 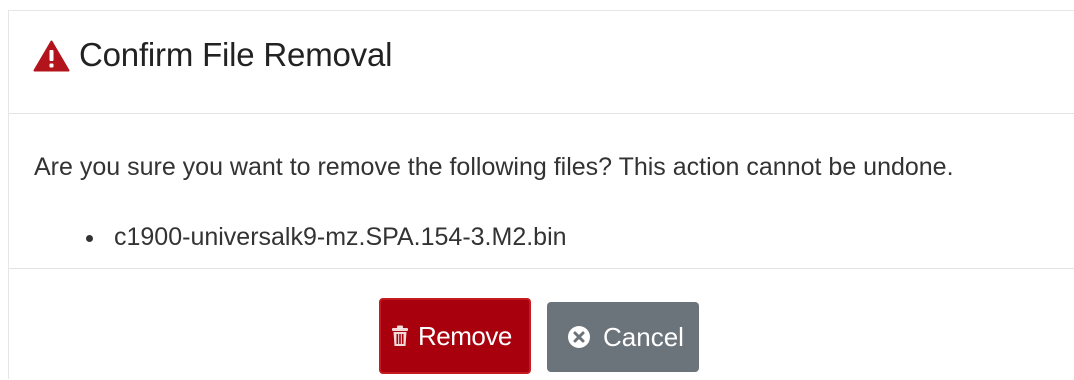 I want to click on trash-icon, so click(x=400, y=335).